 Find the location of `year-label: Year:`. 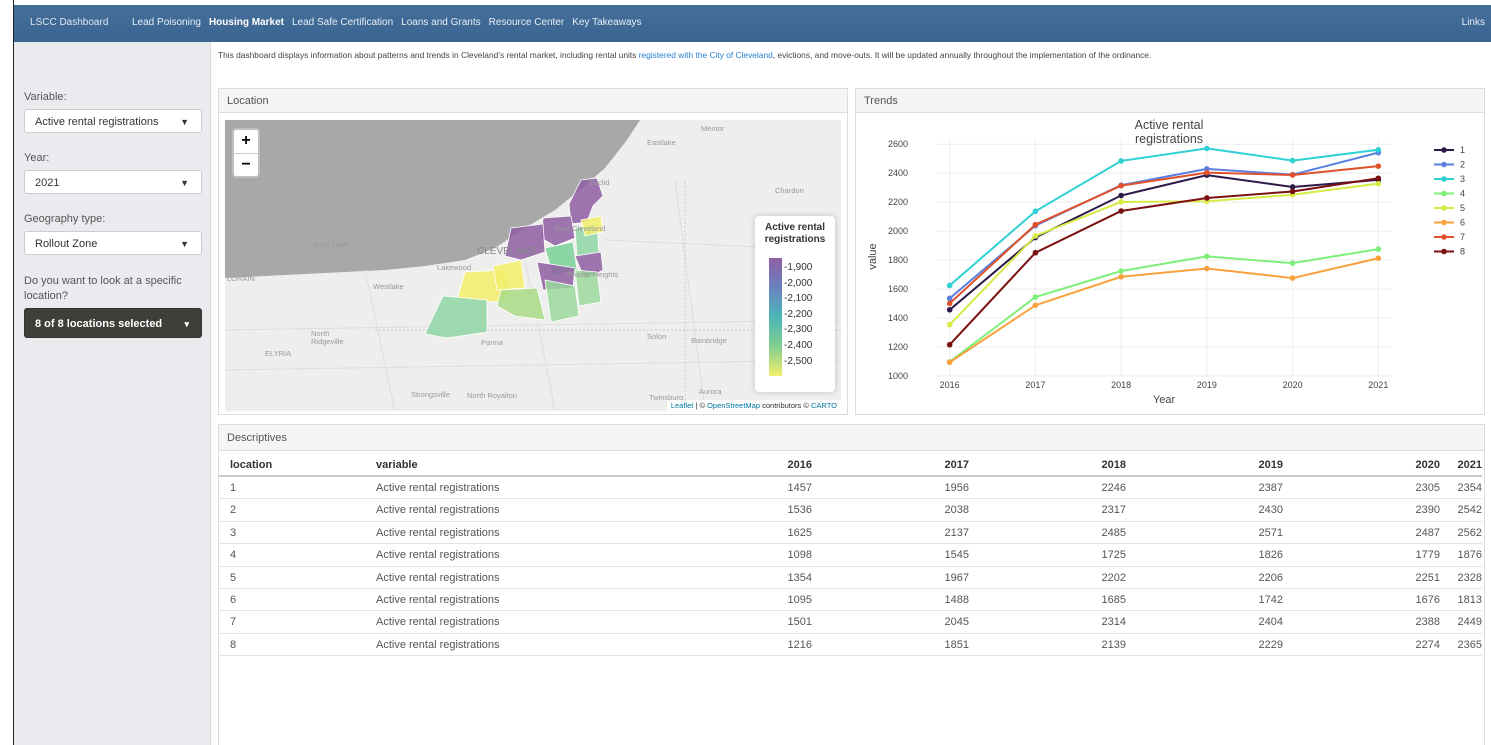

year-label: Year: is located at coordinates (37, 158).